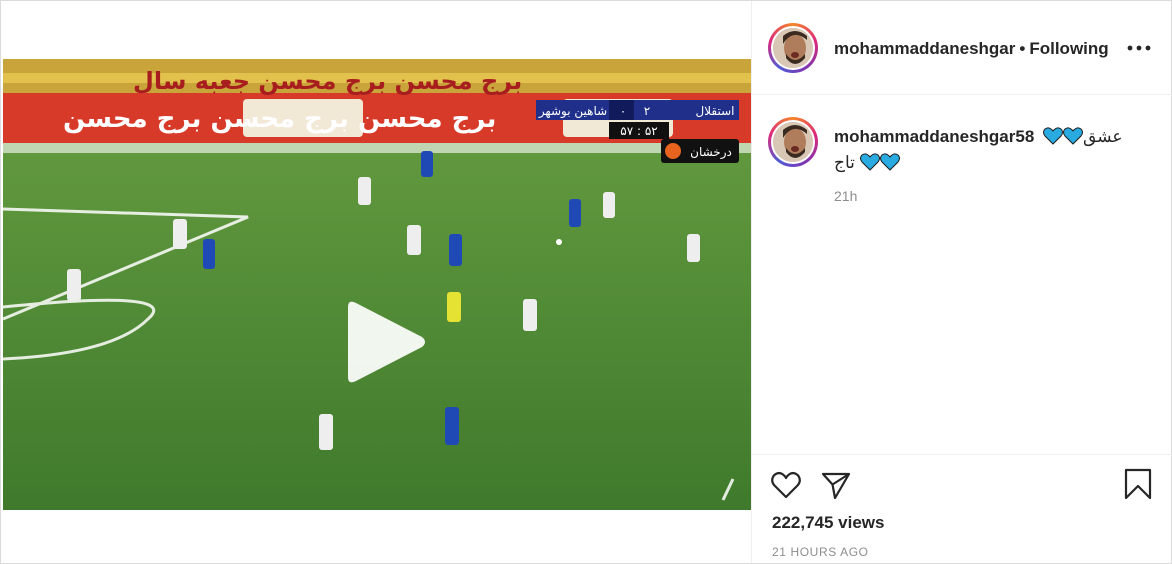  I want to click on banner-text-bottom: برج محسن برج محسن برج محسن, so click(279, 119).